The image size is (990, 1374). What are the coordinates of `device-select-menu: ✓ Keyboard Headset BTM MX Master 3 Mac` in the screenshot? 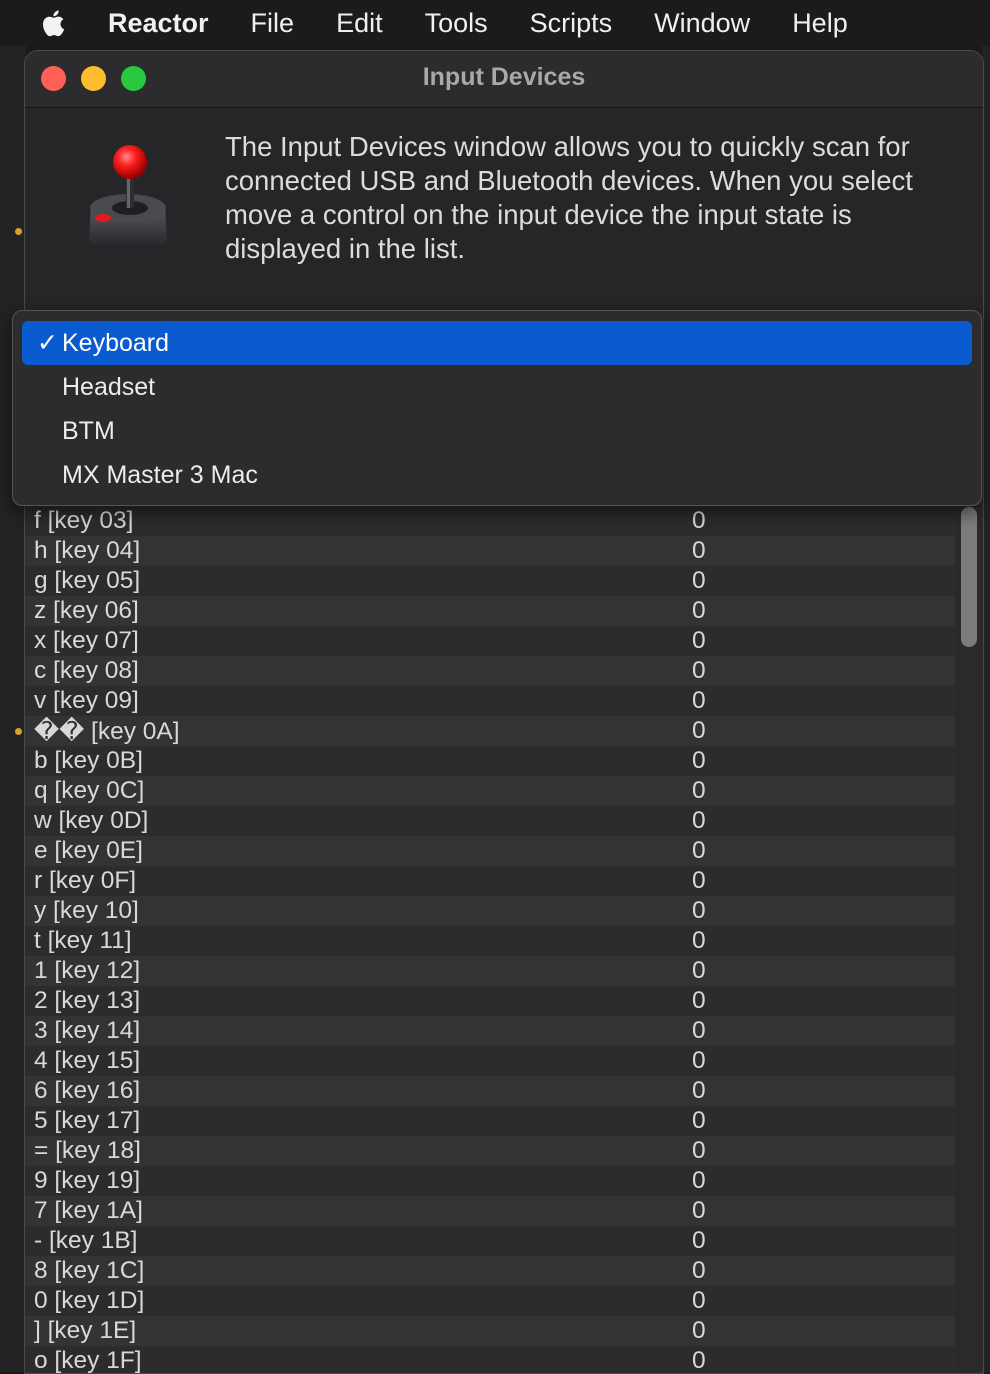 It's located at (497, 408).